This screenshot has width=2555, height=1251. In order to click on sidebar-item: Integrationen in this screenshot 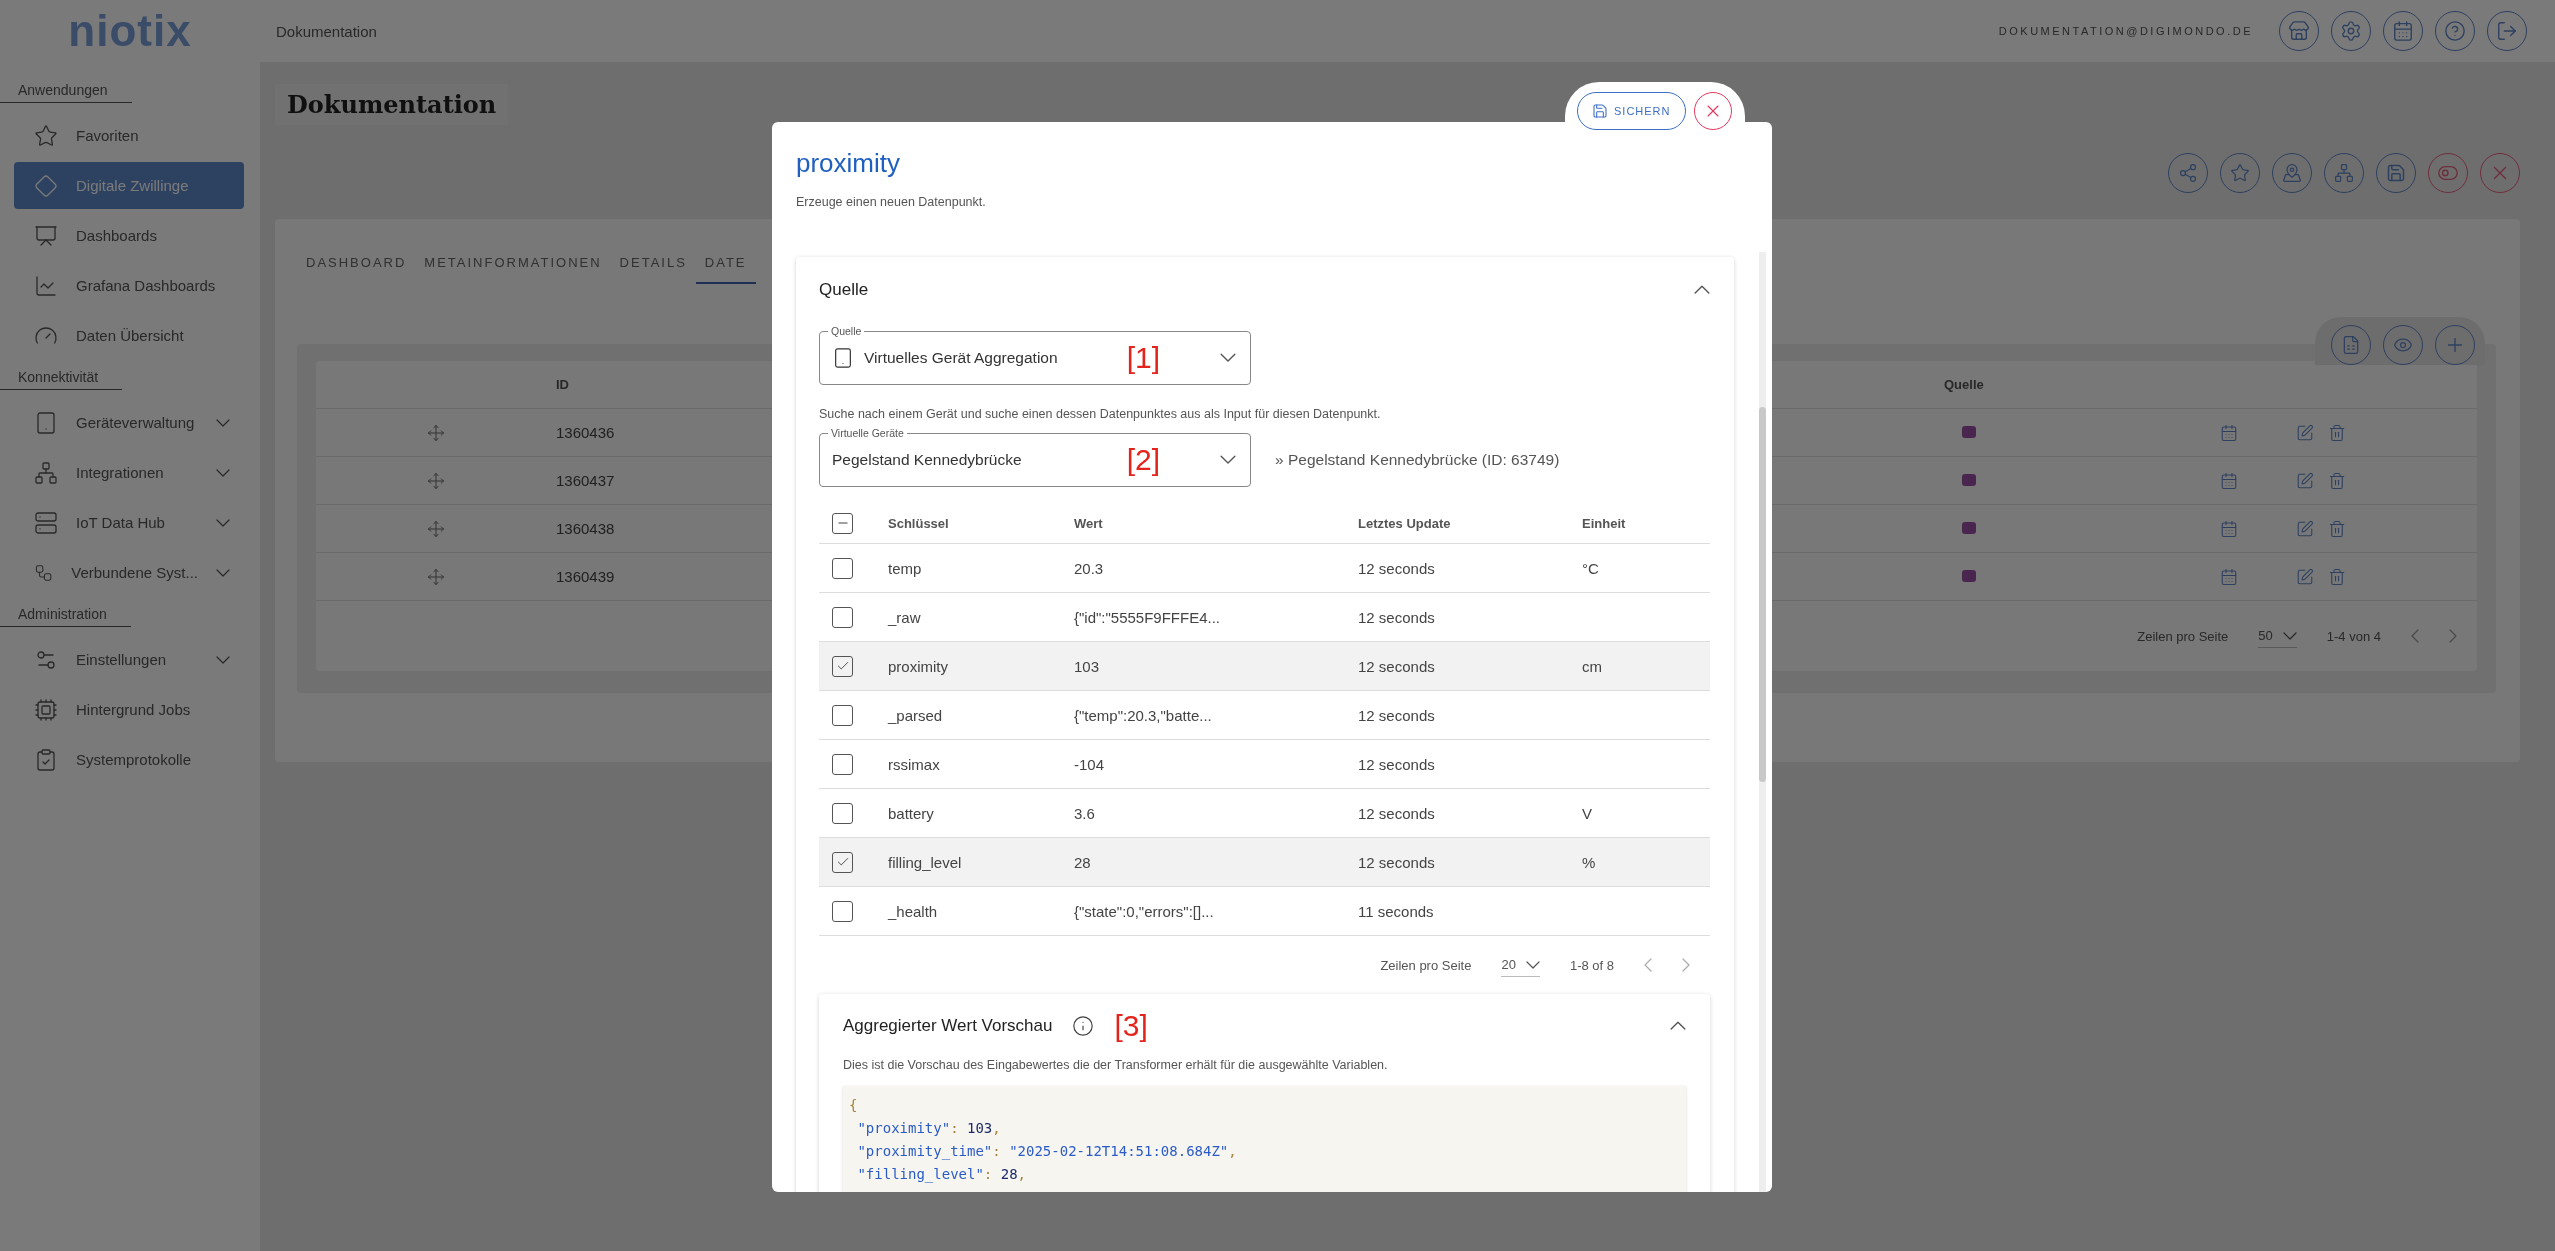, I will do `click(129, 472)`.